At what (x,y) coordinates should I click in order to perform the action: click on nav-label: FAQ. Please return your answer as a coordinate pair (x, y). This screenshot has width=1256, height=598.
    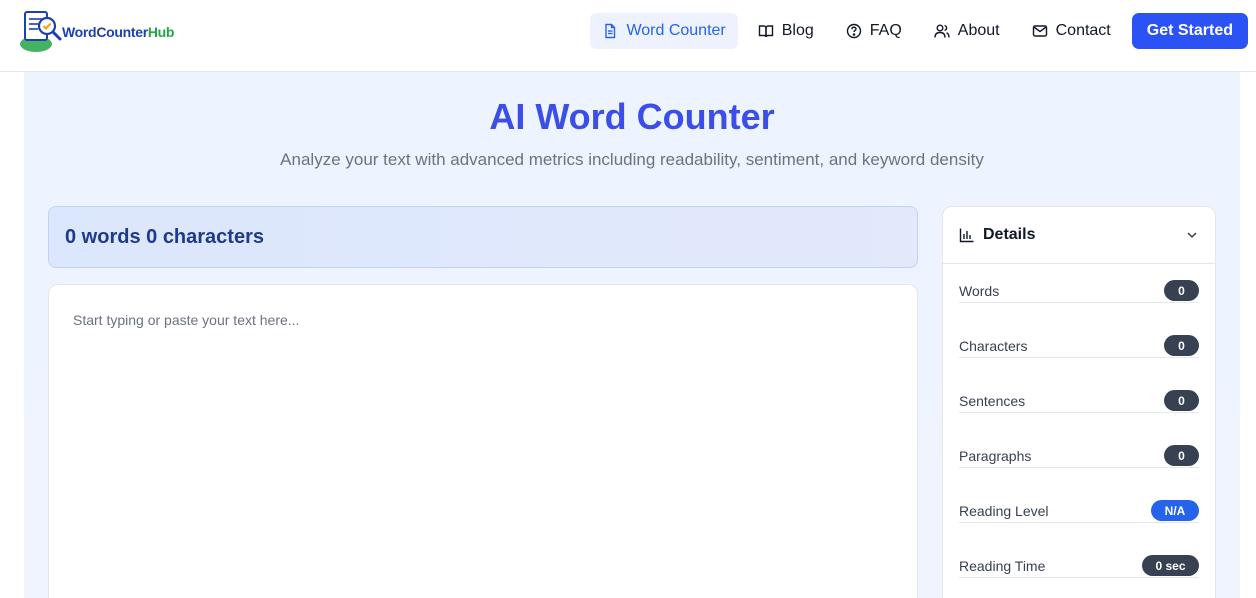
    Looking at the image, I should click on (885, 30).